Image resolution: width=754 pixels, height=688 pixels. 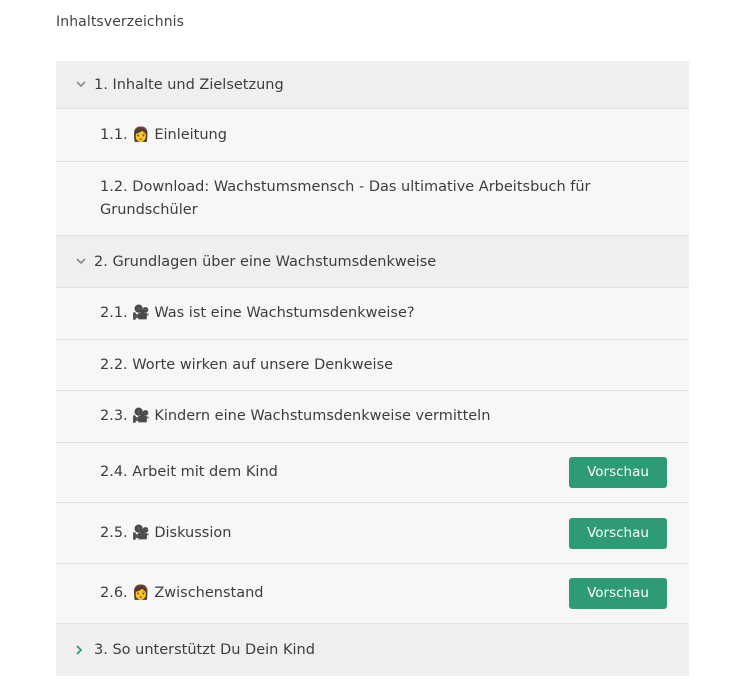 I want to click on section-label: 3. So unterstützt Du Dein Kind, so click(x=204, y=650).